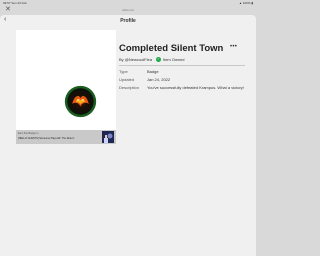 This screenshot has height=256, width=320. I want to click on detail-value: Badge, so click(153, 71).